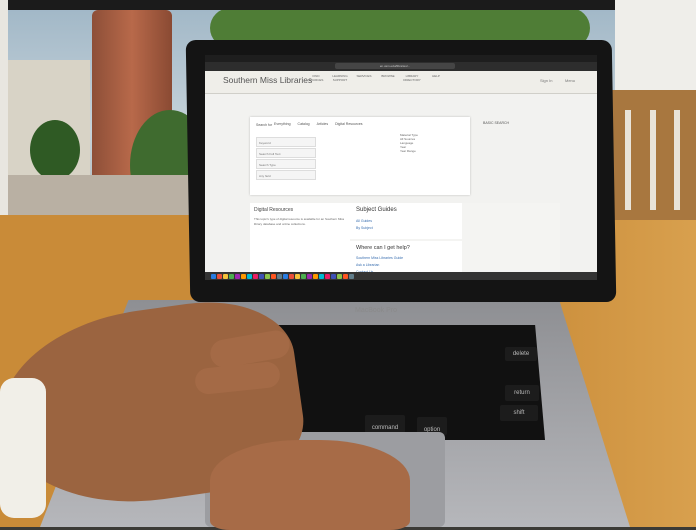 The width and height of the screenshot is (696, 530). Describe the element at coordinates (379, 258) in the screenshot. I see `help-link: Southern Miss Libraries Guide` at that location.